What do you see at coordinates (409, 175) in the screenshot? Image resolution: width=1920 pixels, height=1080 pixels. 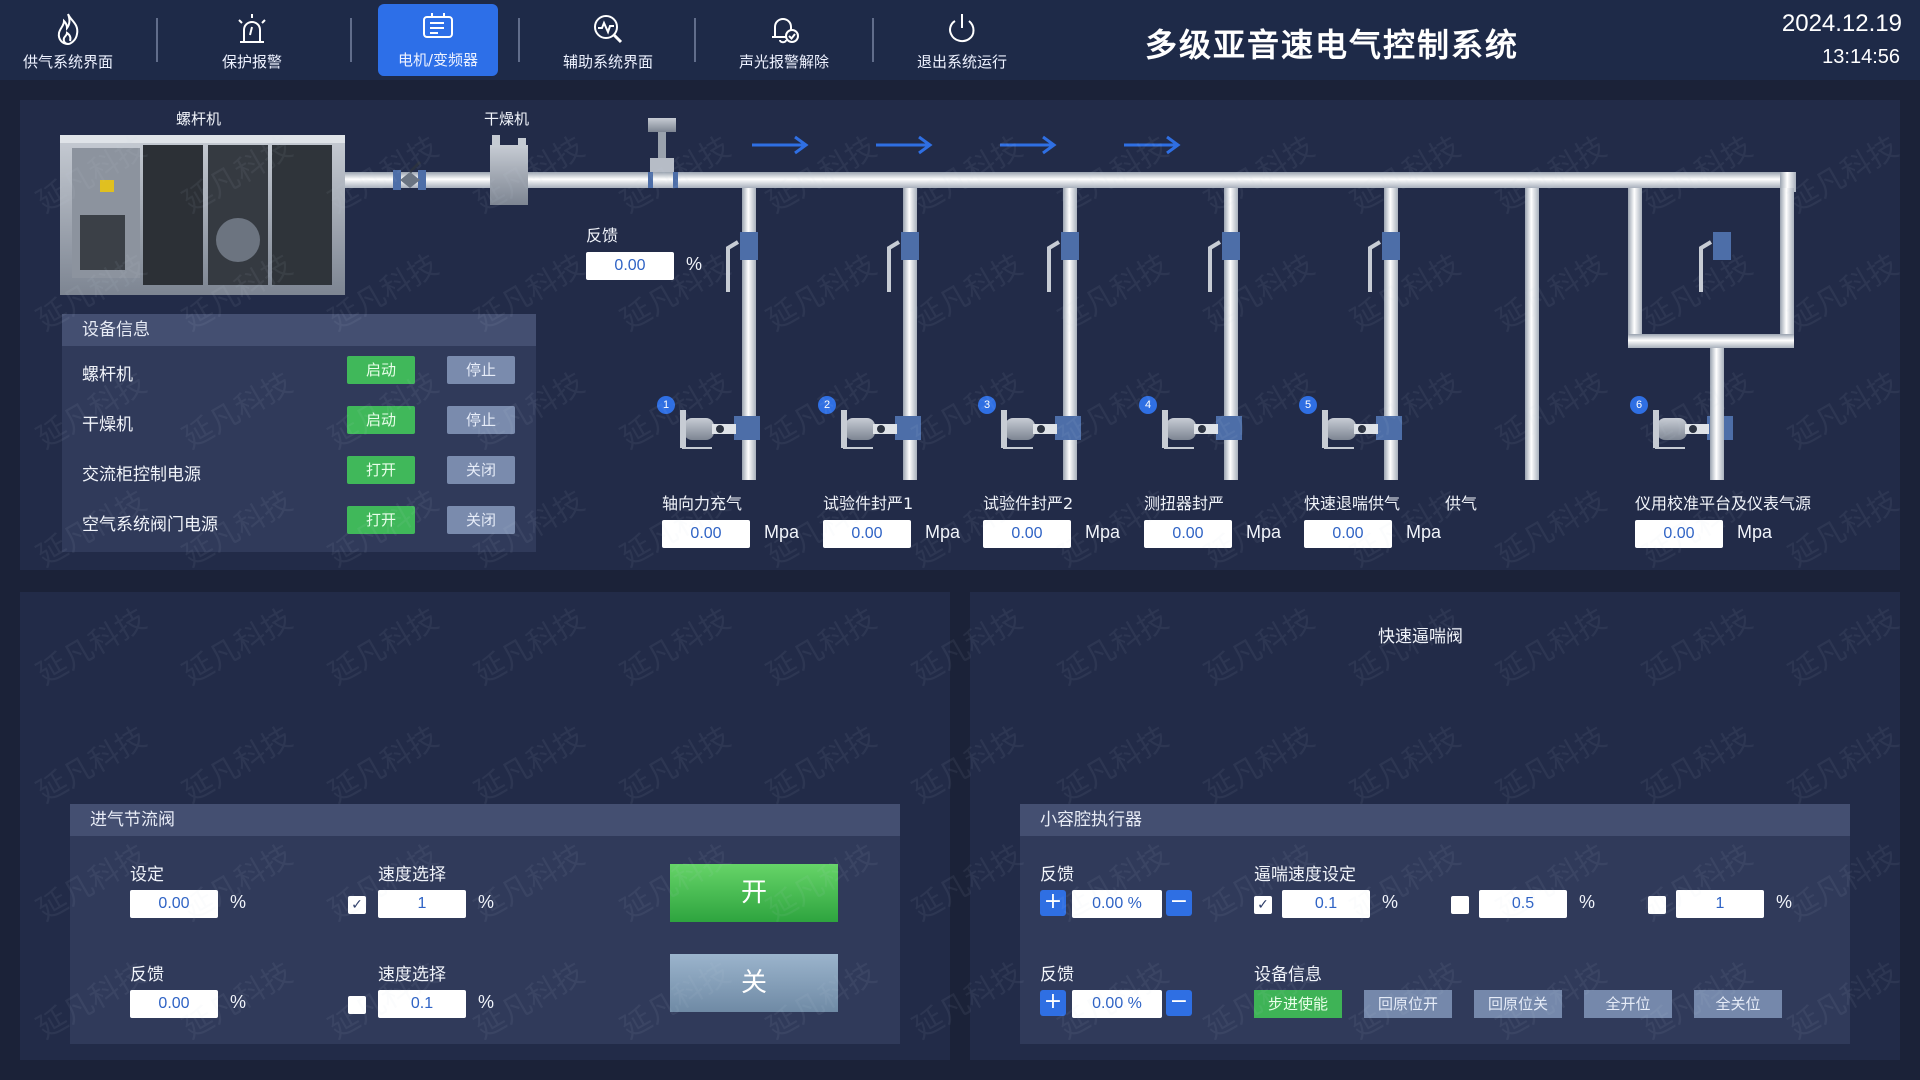 I see `ball-valve` at bounding box center [409, 175].